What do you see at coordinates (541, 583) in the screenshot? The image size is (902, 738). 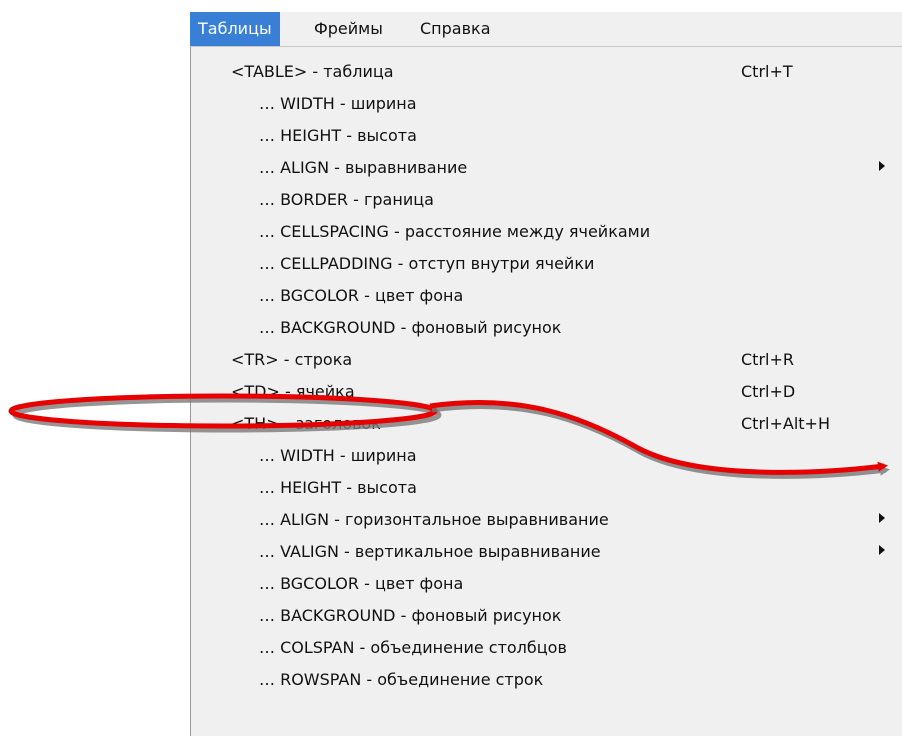 I see `menu-item-th-bgcolor: … BGCOLOR - цвет фона` at bounding box center [541, 583].